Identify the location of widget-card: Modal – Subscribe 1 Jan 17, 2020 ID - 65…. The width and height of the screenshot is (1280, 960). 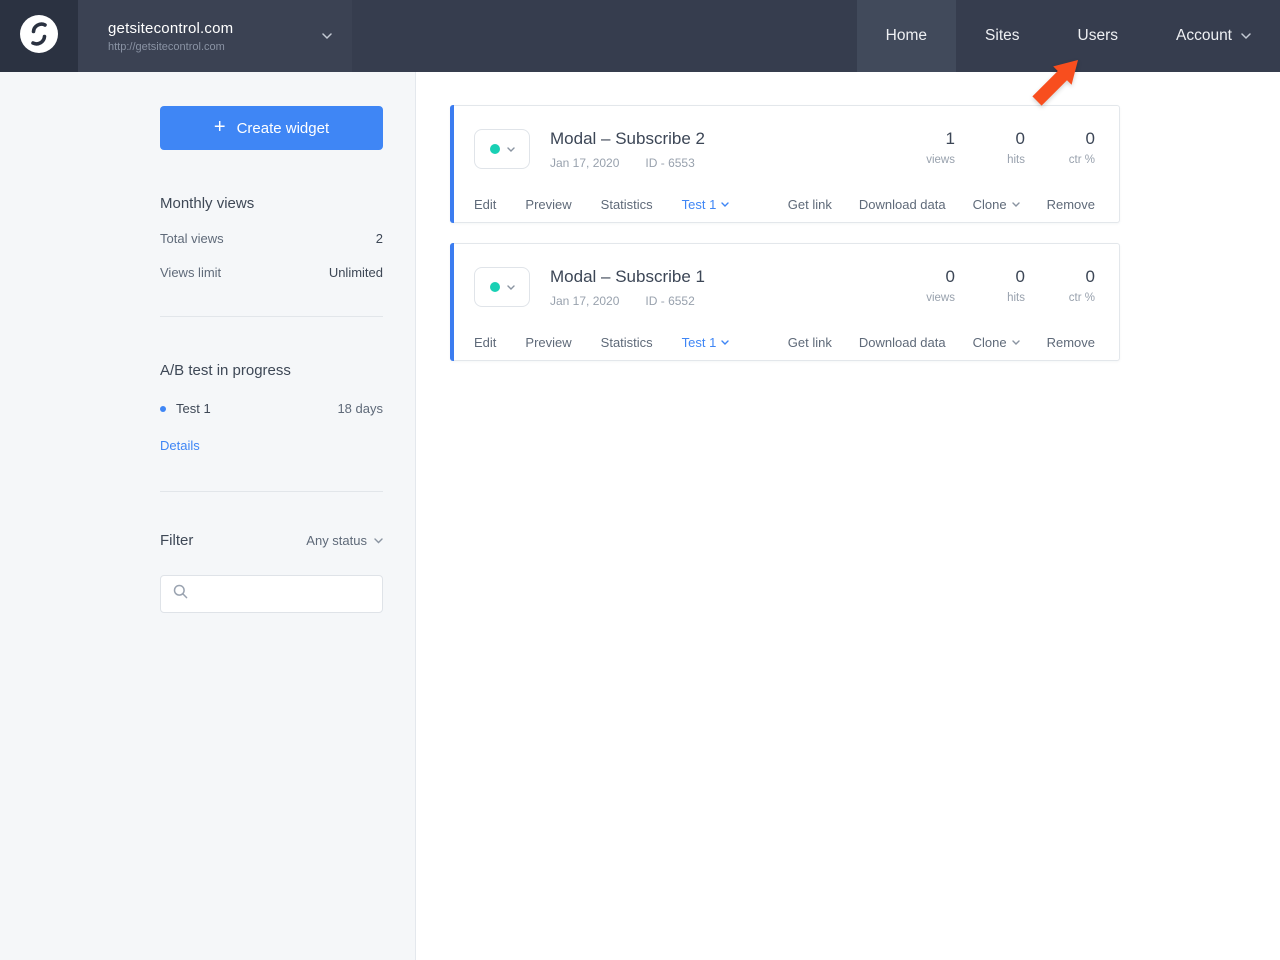
(785, 302).